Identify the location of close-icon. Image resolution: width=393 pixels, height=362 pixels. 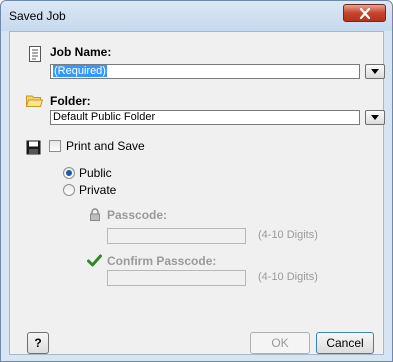
(364, 13).